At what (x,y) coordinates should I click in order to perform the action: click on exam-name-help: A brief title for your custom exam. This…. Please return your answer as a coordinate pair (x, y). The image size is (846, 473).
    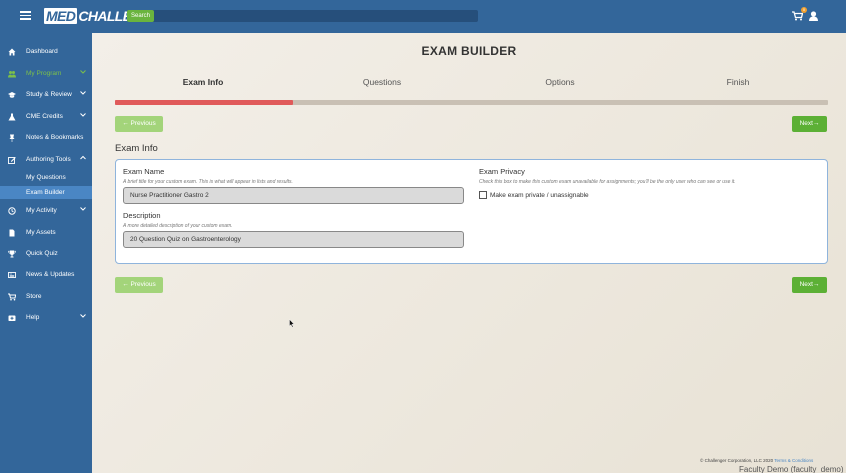
    Looking at the image, I should click on (208, 182).